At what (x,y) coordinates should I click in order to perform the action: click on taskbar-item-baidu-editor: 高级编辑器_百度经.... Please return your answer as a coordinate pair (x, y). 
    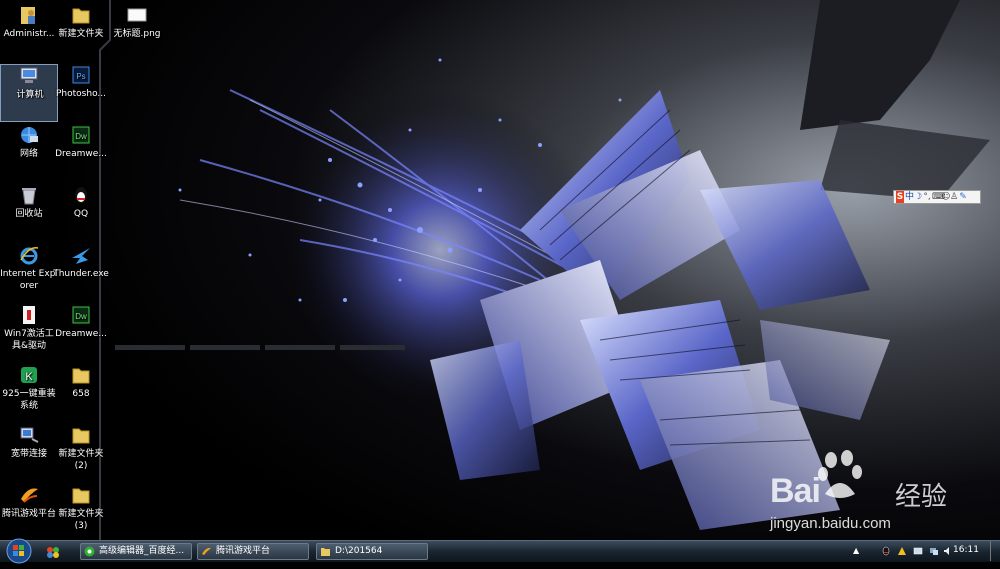
    Looking at the image, I should click on (136, 551).